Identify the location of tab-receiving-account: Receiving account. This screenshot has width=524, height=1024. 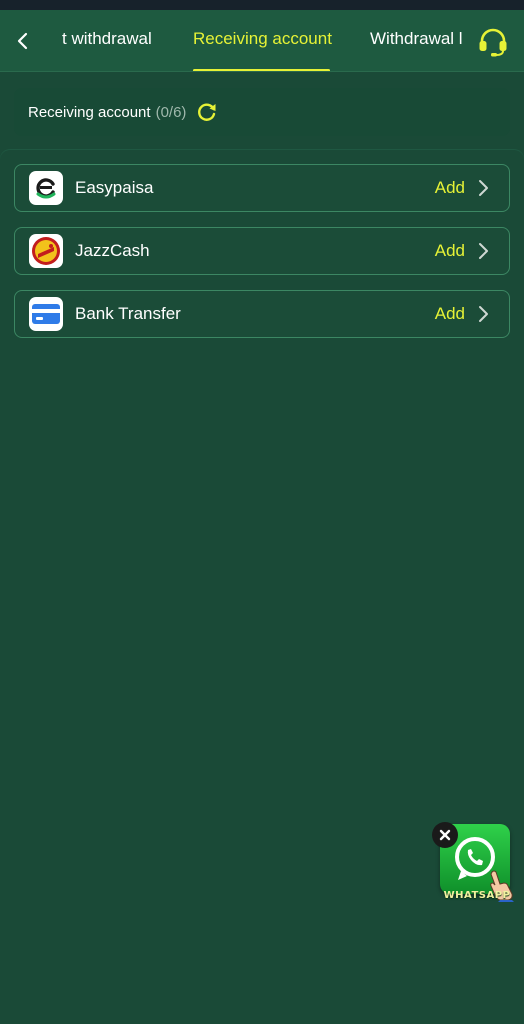
(262, 39).